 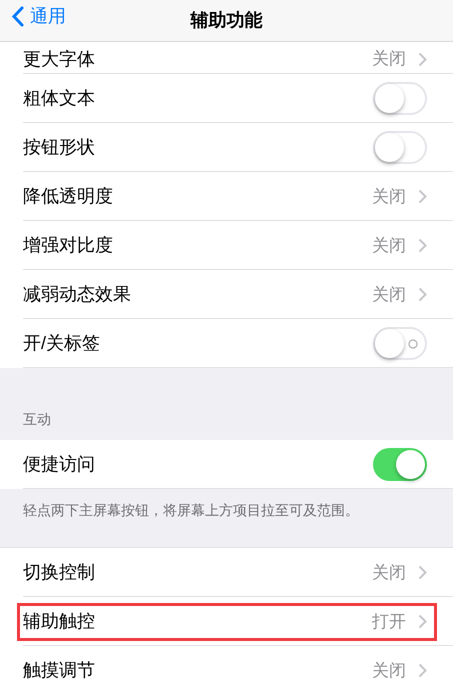 I want to click on settings-row: 降低透明度 关闭, so click(x=226, y=196).